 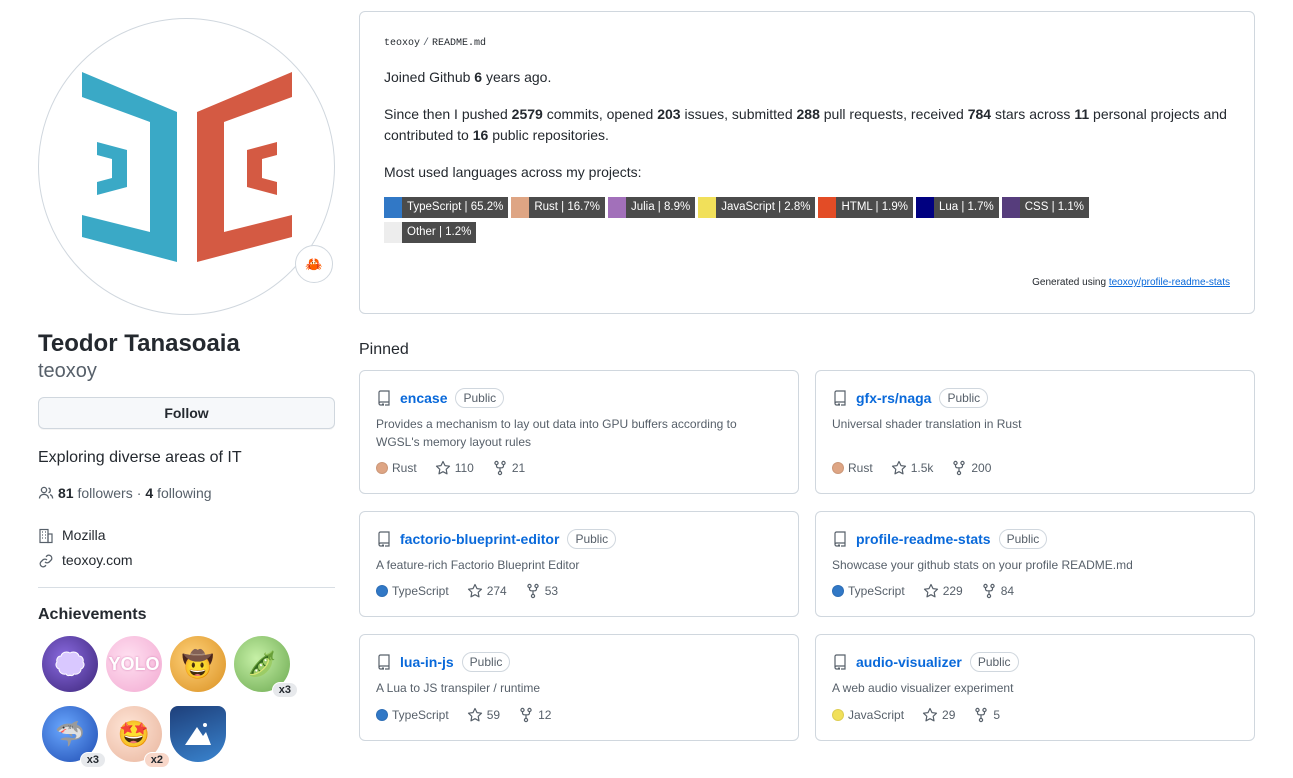 I want to click on repo-forks: 21, so click(x=508, y=468).